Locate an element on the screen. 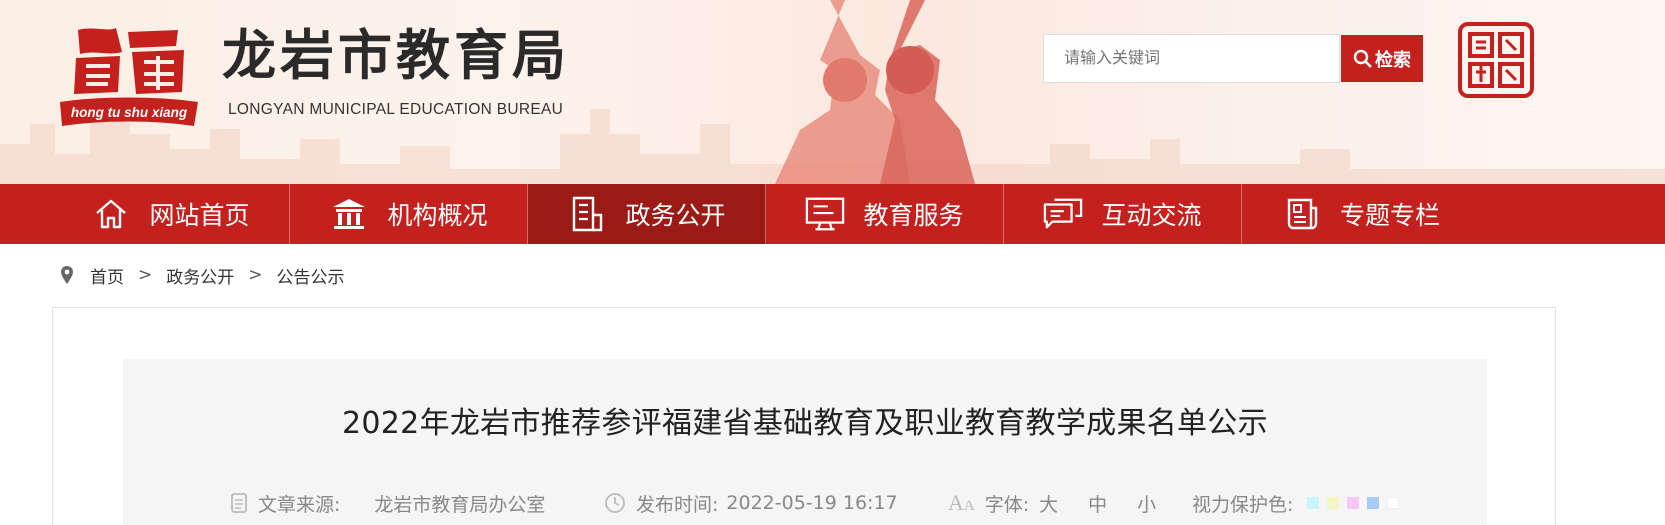 This screenshot has height=525, width=1665. font-size-small: 小 is located at coordinates (1146, 503).